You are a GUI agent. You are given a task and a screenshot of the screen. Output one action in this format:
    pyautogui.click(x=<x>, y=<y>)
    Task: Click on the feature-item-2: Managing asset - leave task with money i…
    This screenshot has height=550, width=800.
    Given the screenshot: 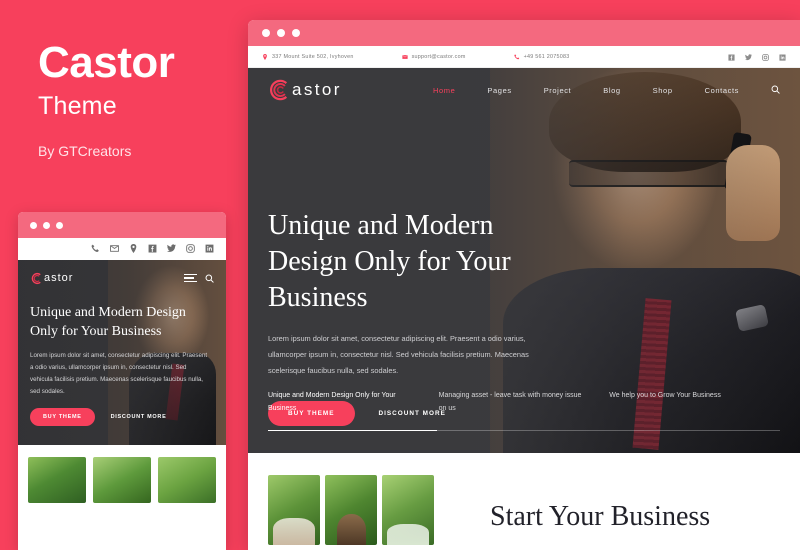 What is the action you would take?
    pyautogui.click(x=524, y=403)
    